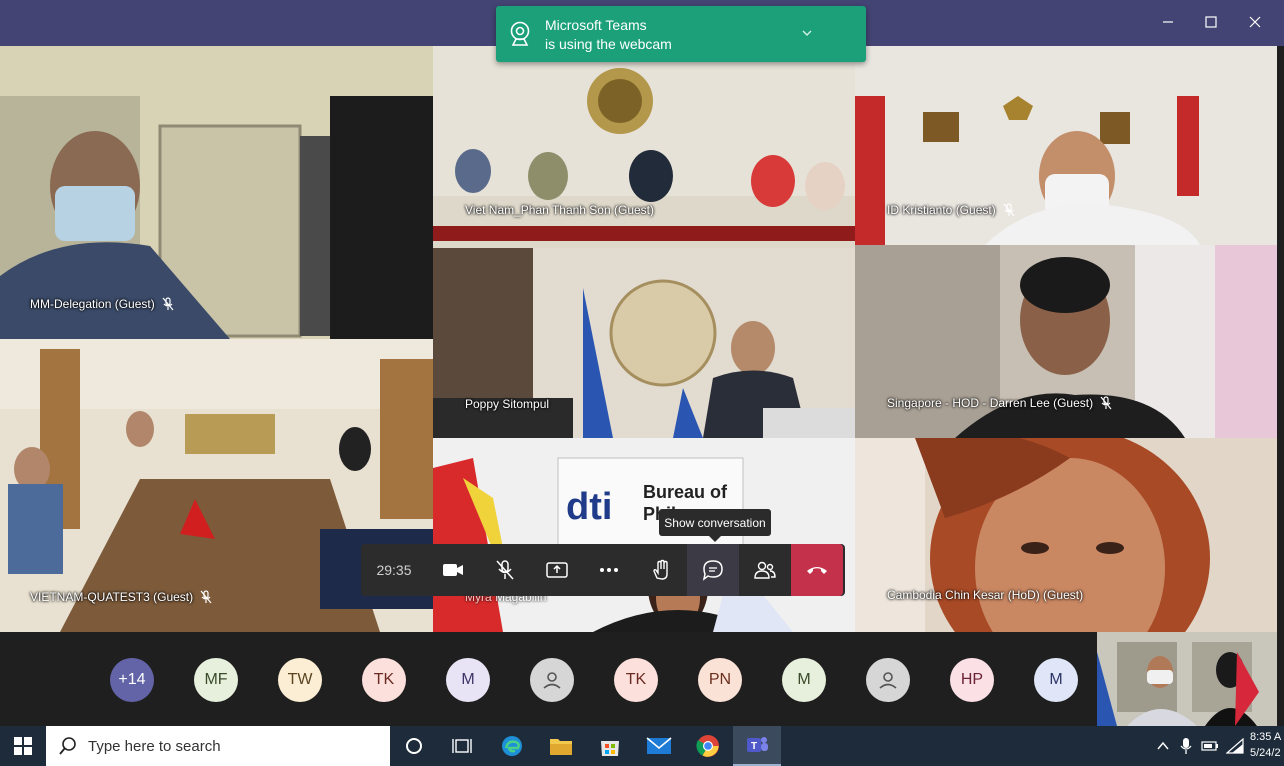 The height and width of the screenshot is (766, 1284). What do you see at coordinates (132, 680) in the screenshot?
I see `participant-avatar: +14` at bounding box center [132, 680].